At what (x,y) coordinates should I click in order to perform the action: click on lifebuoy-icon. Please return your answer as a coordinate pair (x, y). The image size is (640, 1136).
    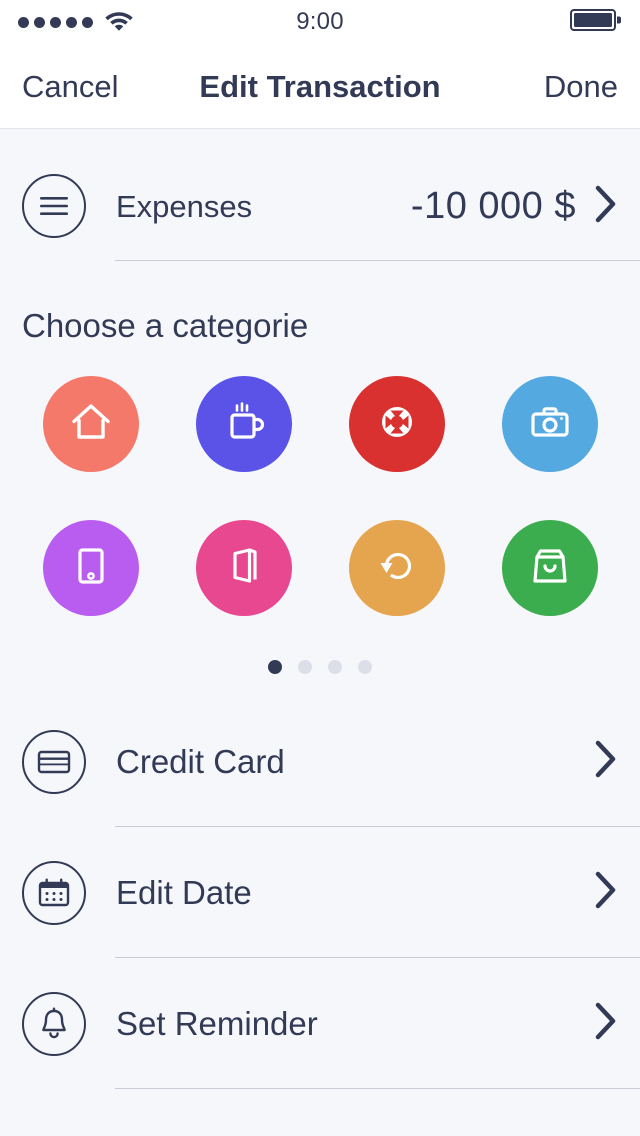
    Looking at the image, I should click on (397, 424).